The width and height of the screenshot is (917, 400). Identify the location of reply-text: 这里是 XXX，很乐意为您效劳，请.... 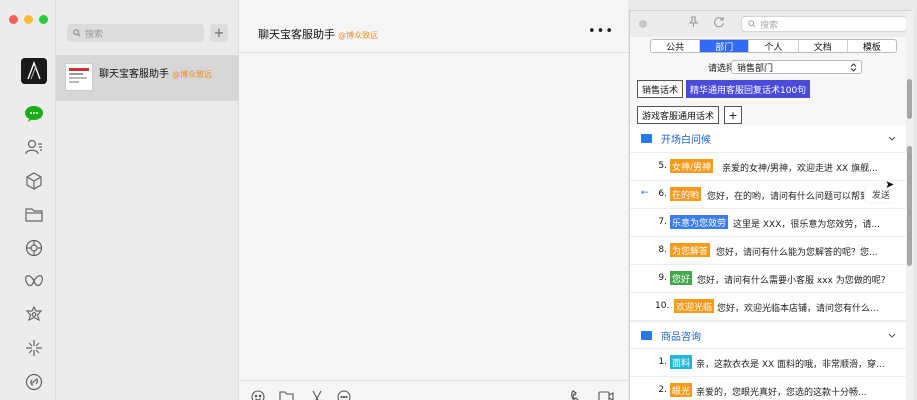
(806, 225).